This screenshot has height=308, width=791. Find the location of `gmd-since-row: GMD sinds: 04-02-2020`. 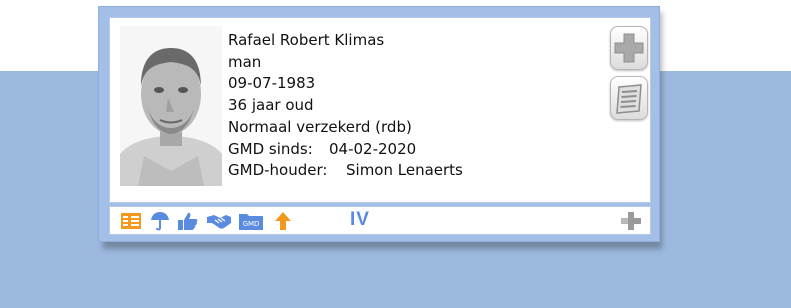

gmd-since-row: GMD sinds: 04-02-2020 is located at coordinates (345, 150).